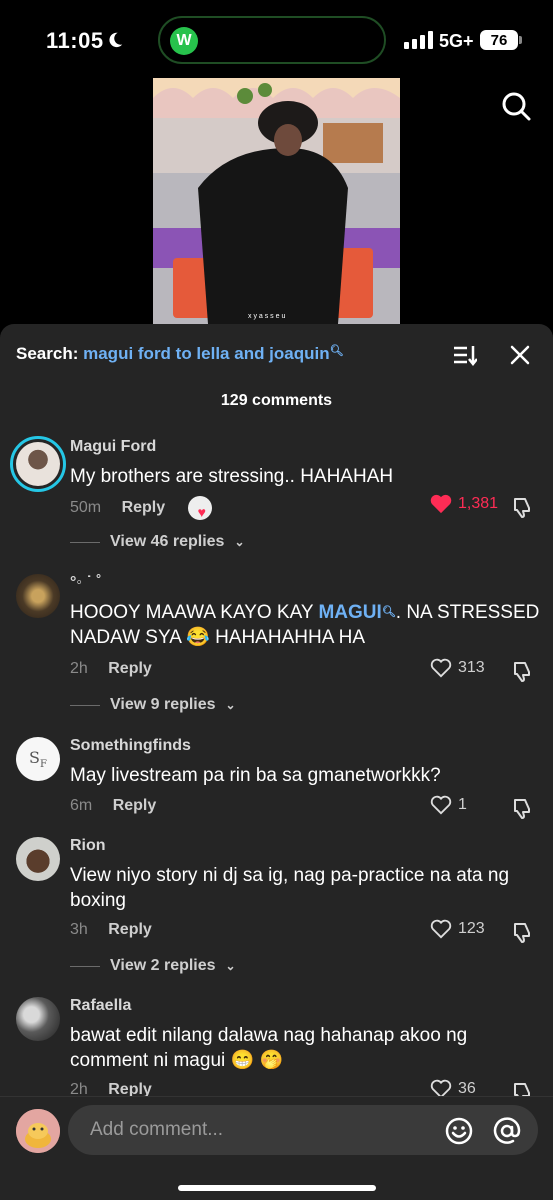 The width and height of the screenshot is (553, 1200). I want to click on home-indicator, so click(277, 1188).